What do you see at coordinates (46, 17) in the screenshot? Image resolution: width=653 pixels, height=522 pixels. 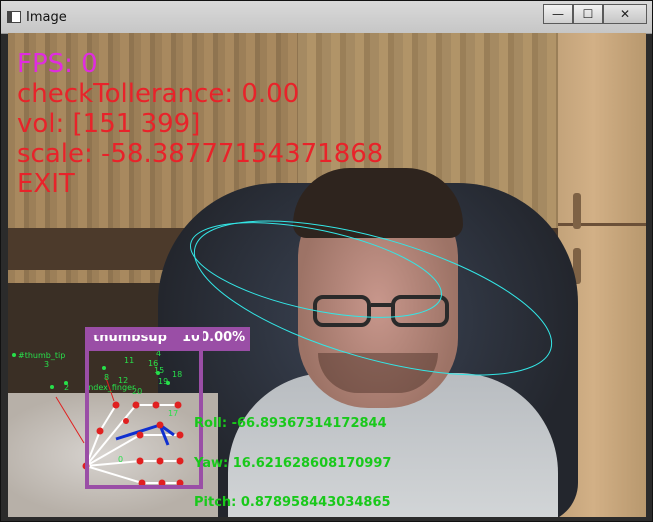 I see `window-title: Image` at bounding box center [46, 17].